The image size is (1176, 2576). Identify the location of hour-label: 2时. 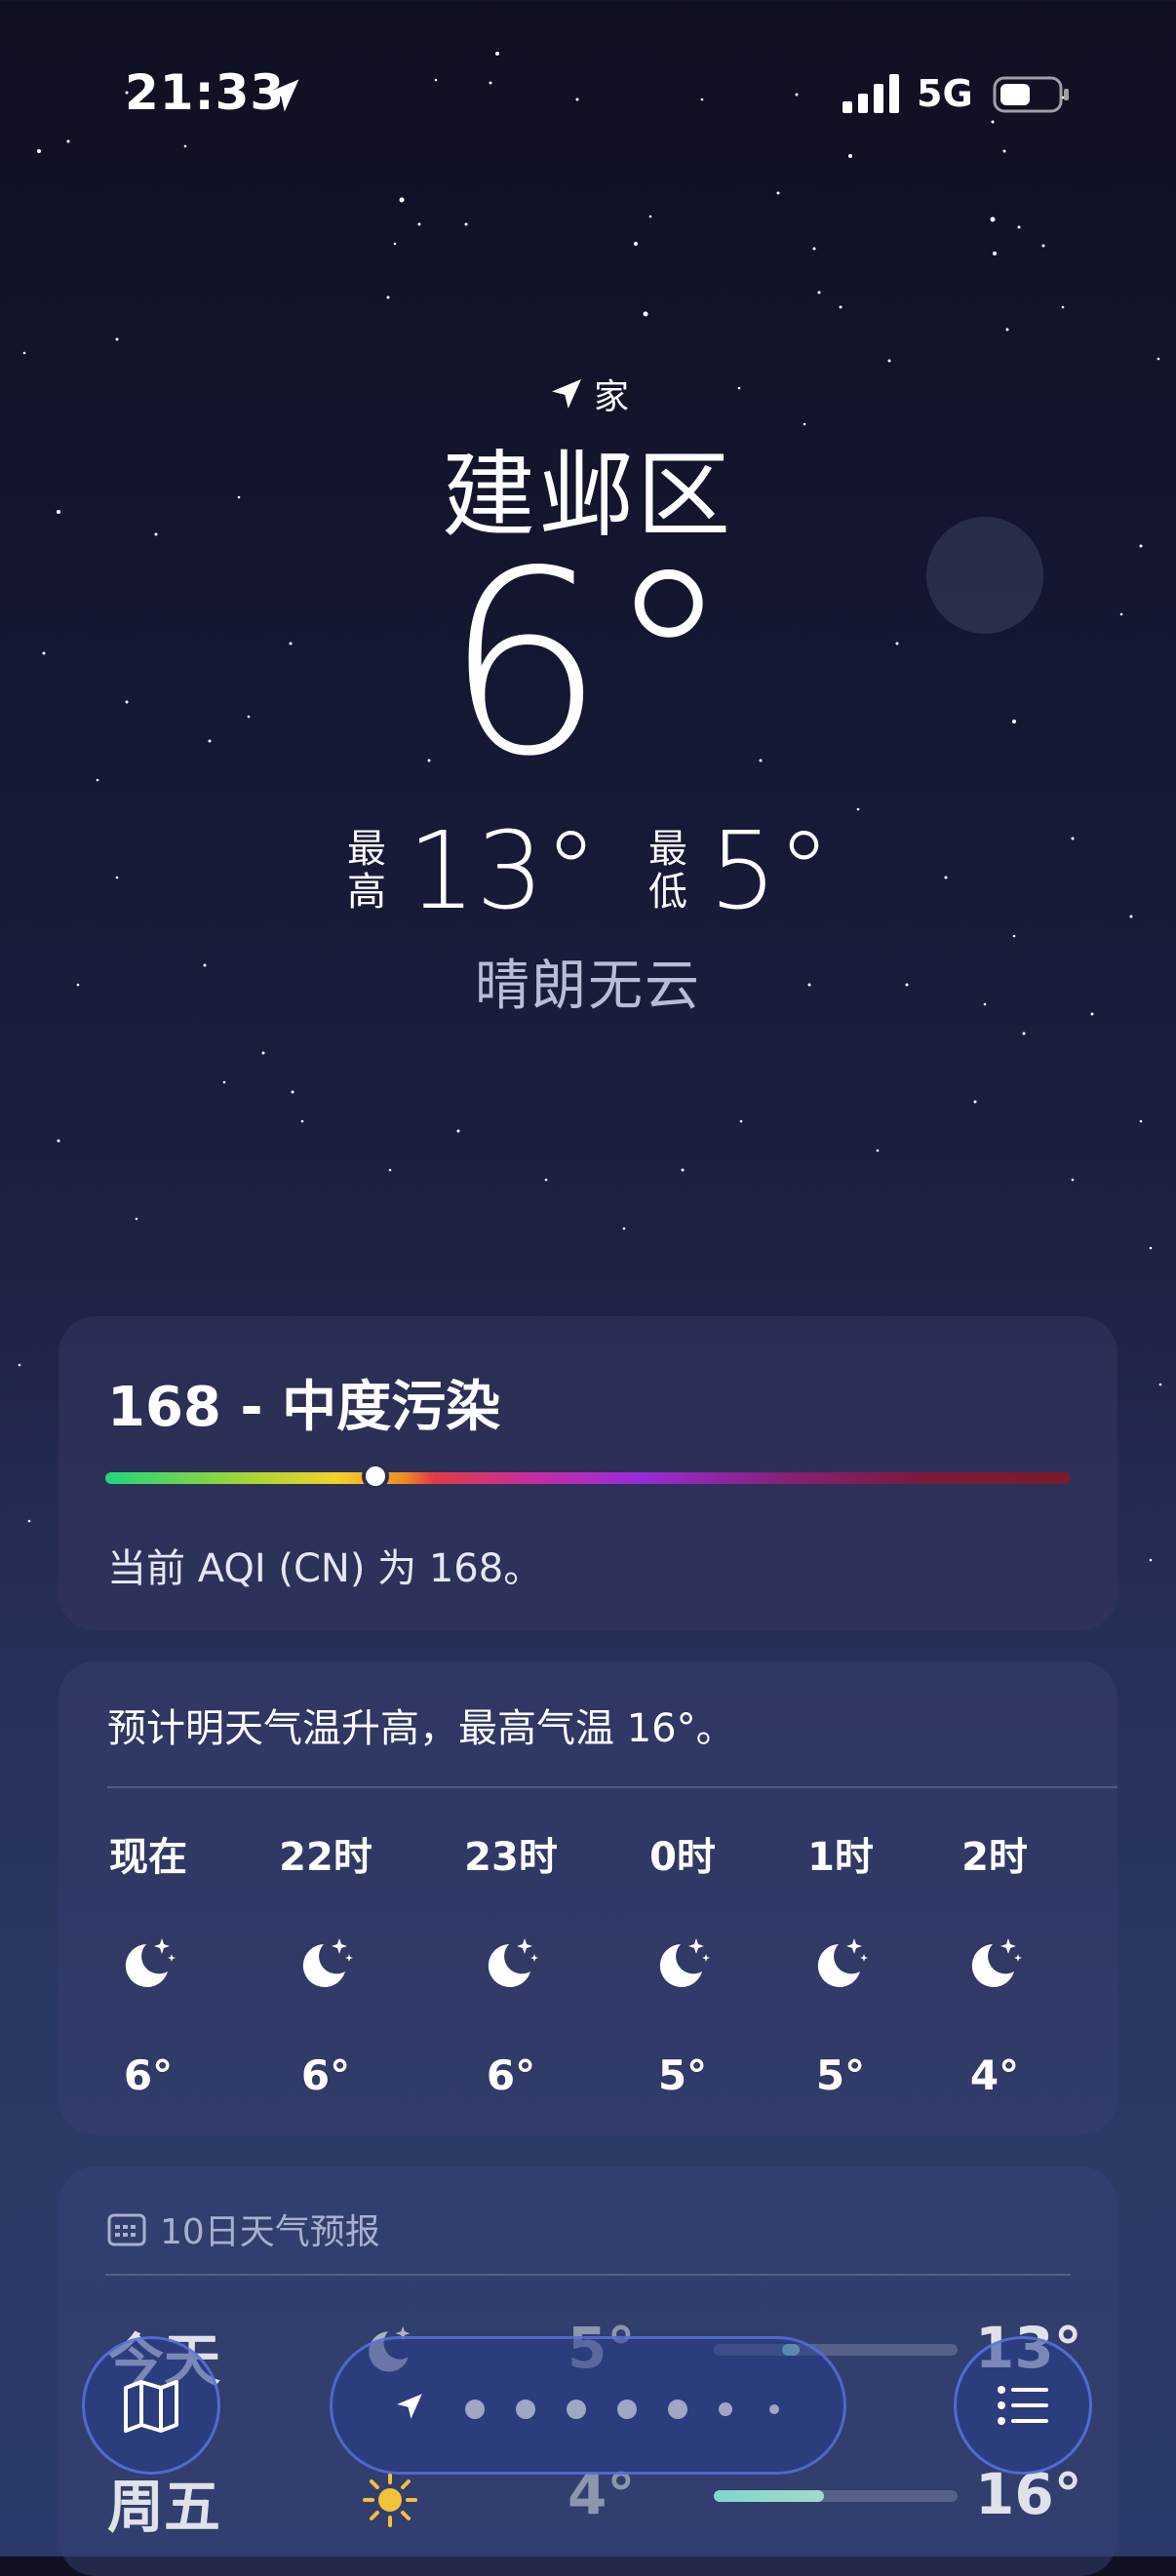
(994, 1857).